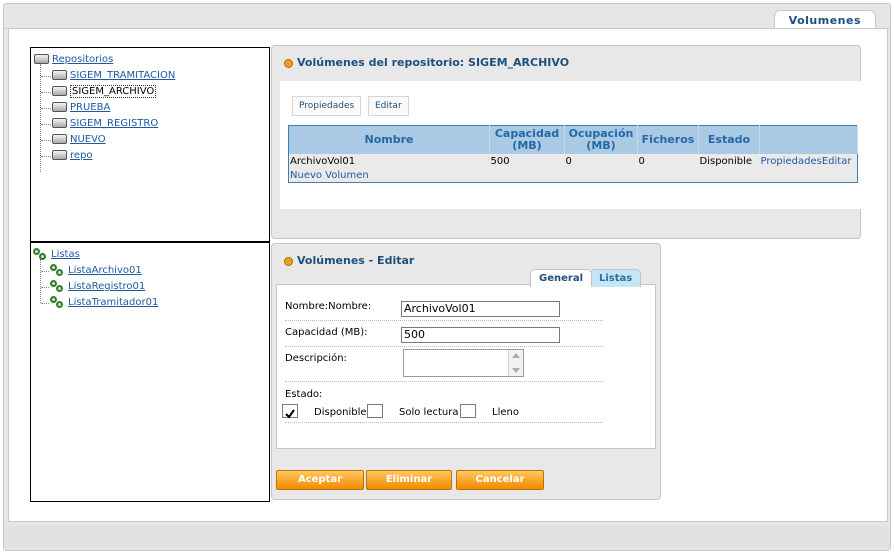 This screenshot has width=894, height=553. I want to click on tree-item-label: ListaTramitador01, so click(113, 302).